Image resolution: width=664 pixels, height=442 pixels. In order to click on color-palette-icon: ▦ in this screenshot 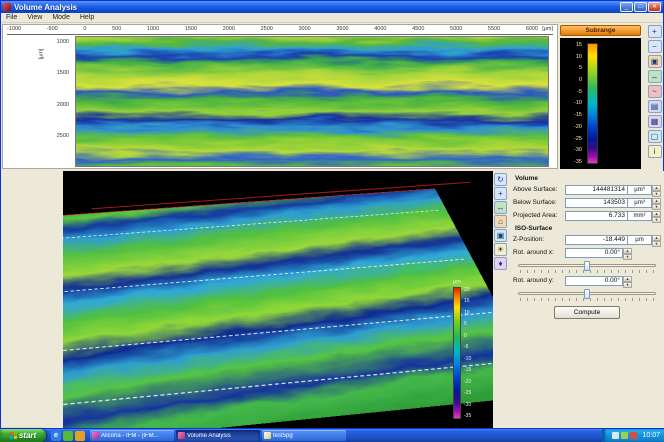, I will do `click(654, 121)`.